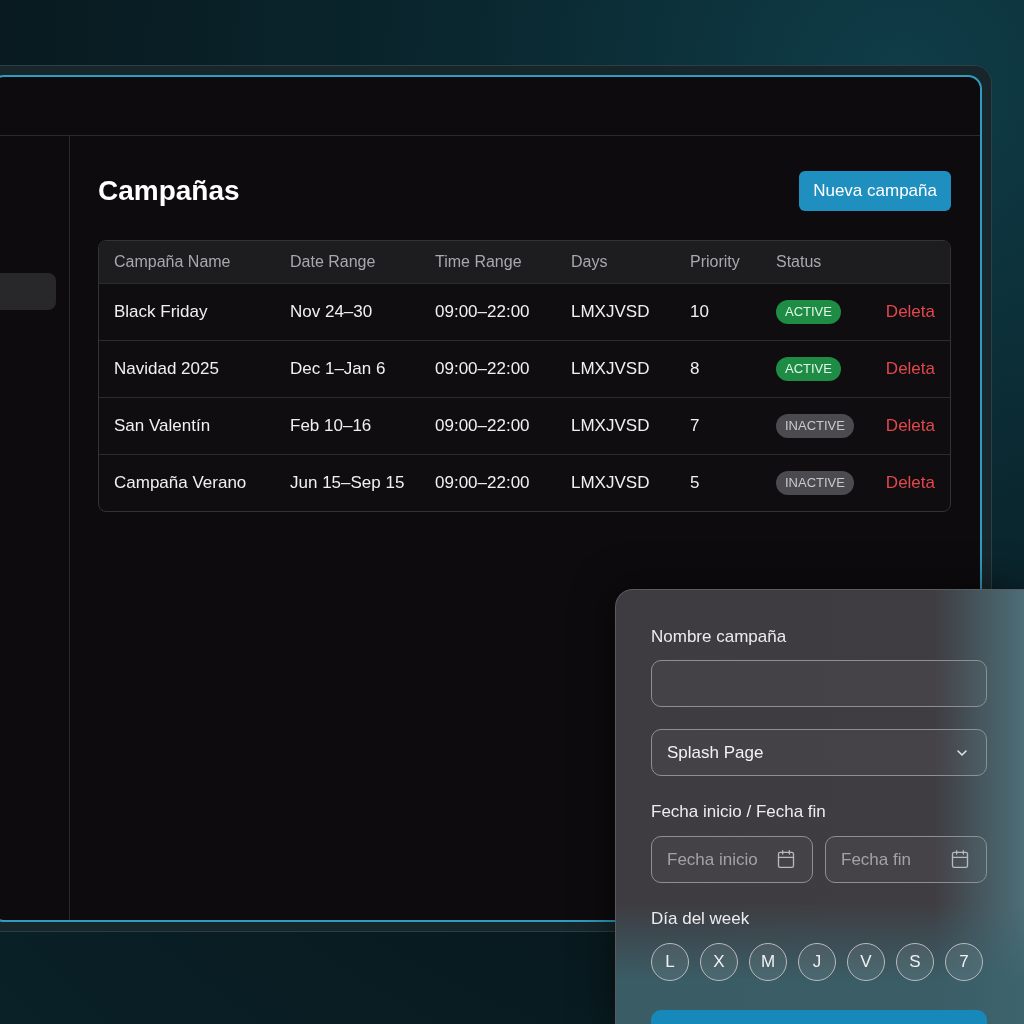 This screenshot has width=1024, height=1024. I want to click on date-field: Fecha fin, so click(906, 859).